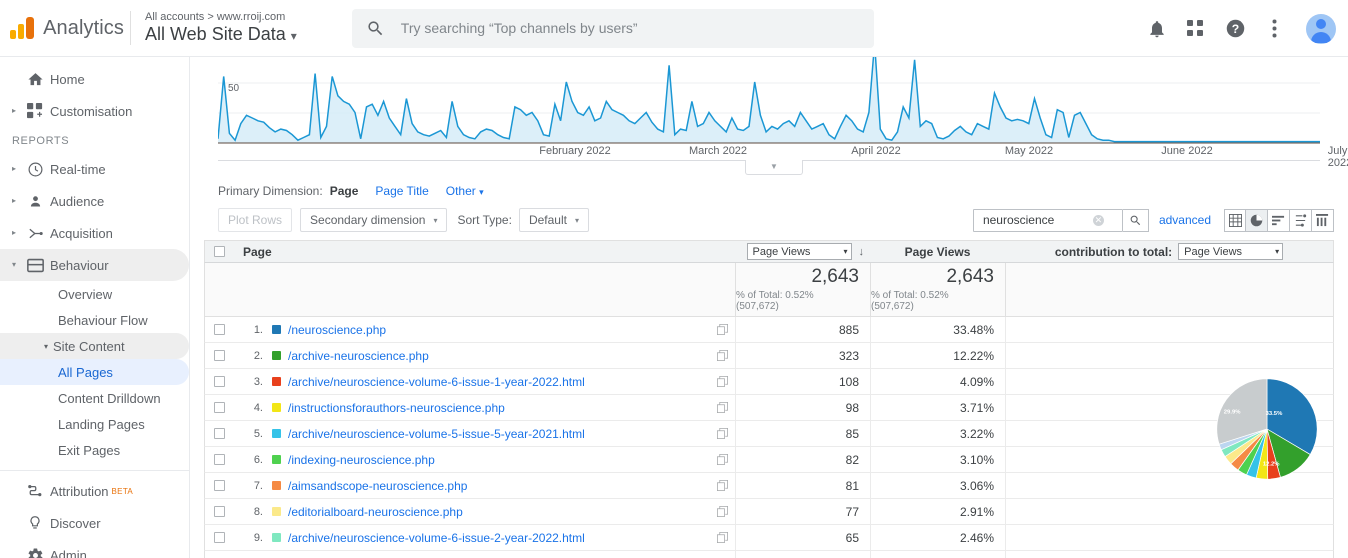 The image size is (1348, 558). Describe the element at coordinates (769, 329) in the screenshot. I see `table-row: 1. /neuroscience.php 885 33.48%` at that location.